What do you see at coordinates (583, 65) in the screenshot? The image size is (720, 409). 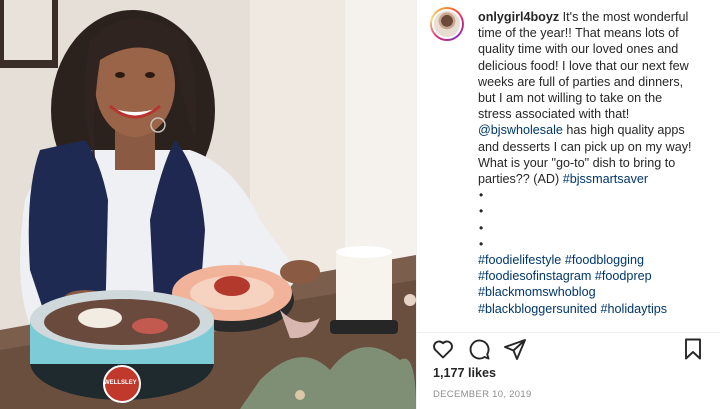 I see `caption-text-3: delicious food! I love that our next few` at bounding box center [583, 65].